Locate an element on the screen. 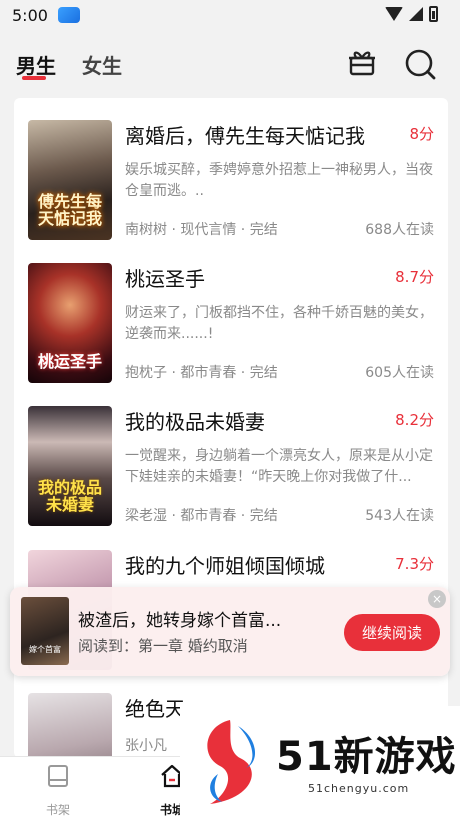  signal-icon is located at coordinates (416, 14).